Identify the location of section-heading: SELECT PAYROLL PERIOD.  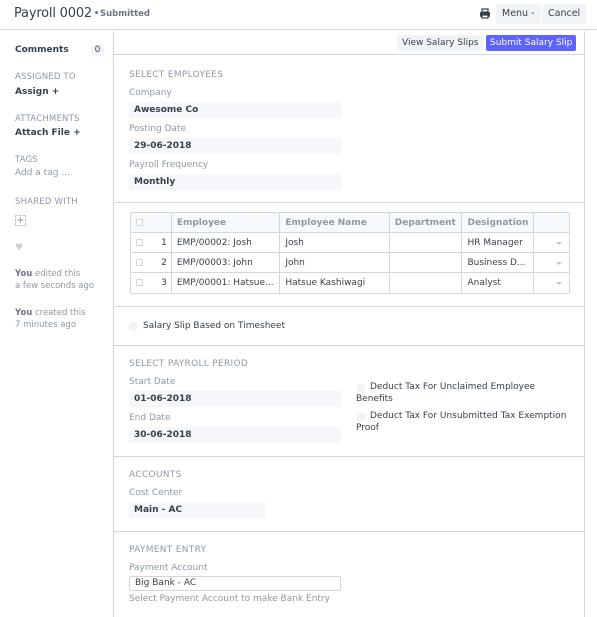
(189, 364).